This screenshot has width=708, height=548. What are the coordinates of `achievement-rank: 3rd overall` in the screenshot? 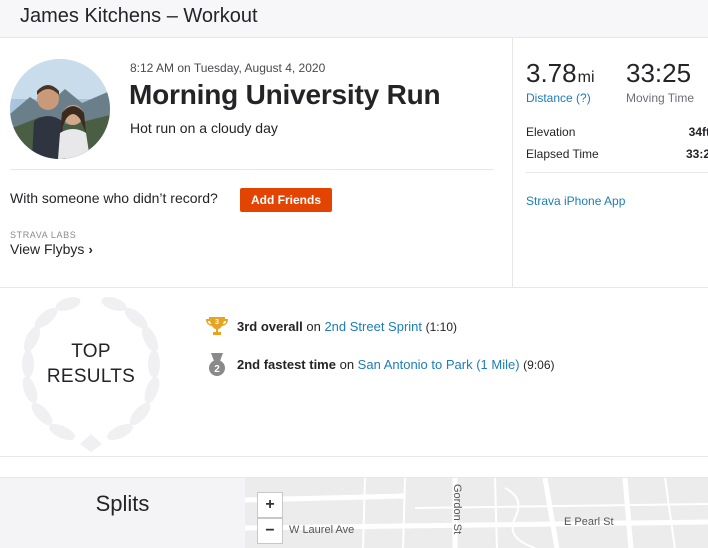 It's located at (270, 326).